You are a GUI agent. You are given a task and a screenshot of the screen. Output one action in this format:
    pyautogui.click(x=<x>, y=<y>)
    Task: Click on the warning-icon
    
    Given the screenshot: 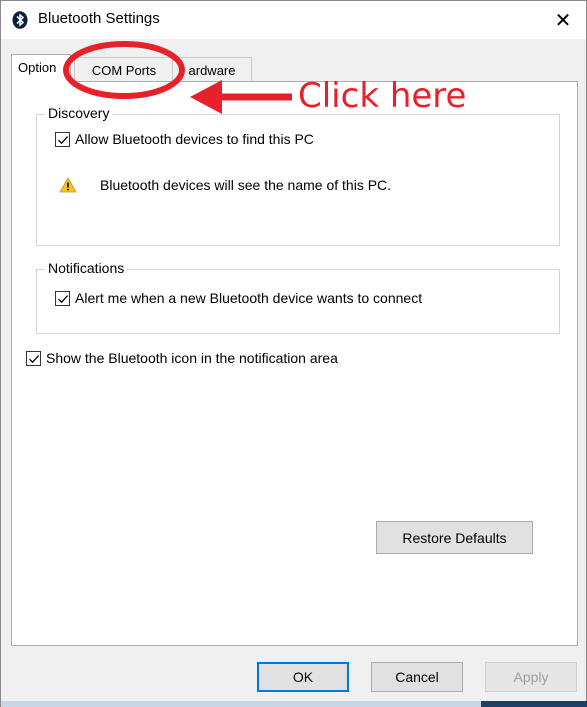 What is the action you would take?
    pyautogui.click(x=68, y=185)
    